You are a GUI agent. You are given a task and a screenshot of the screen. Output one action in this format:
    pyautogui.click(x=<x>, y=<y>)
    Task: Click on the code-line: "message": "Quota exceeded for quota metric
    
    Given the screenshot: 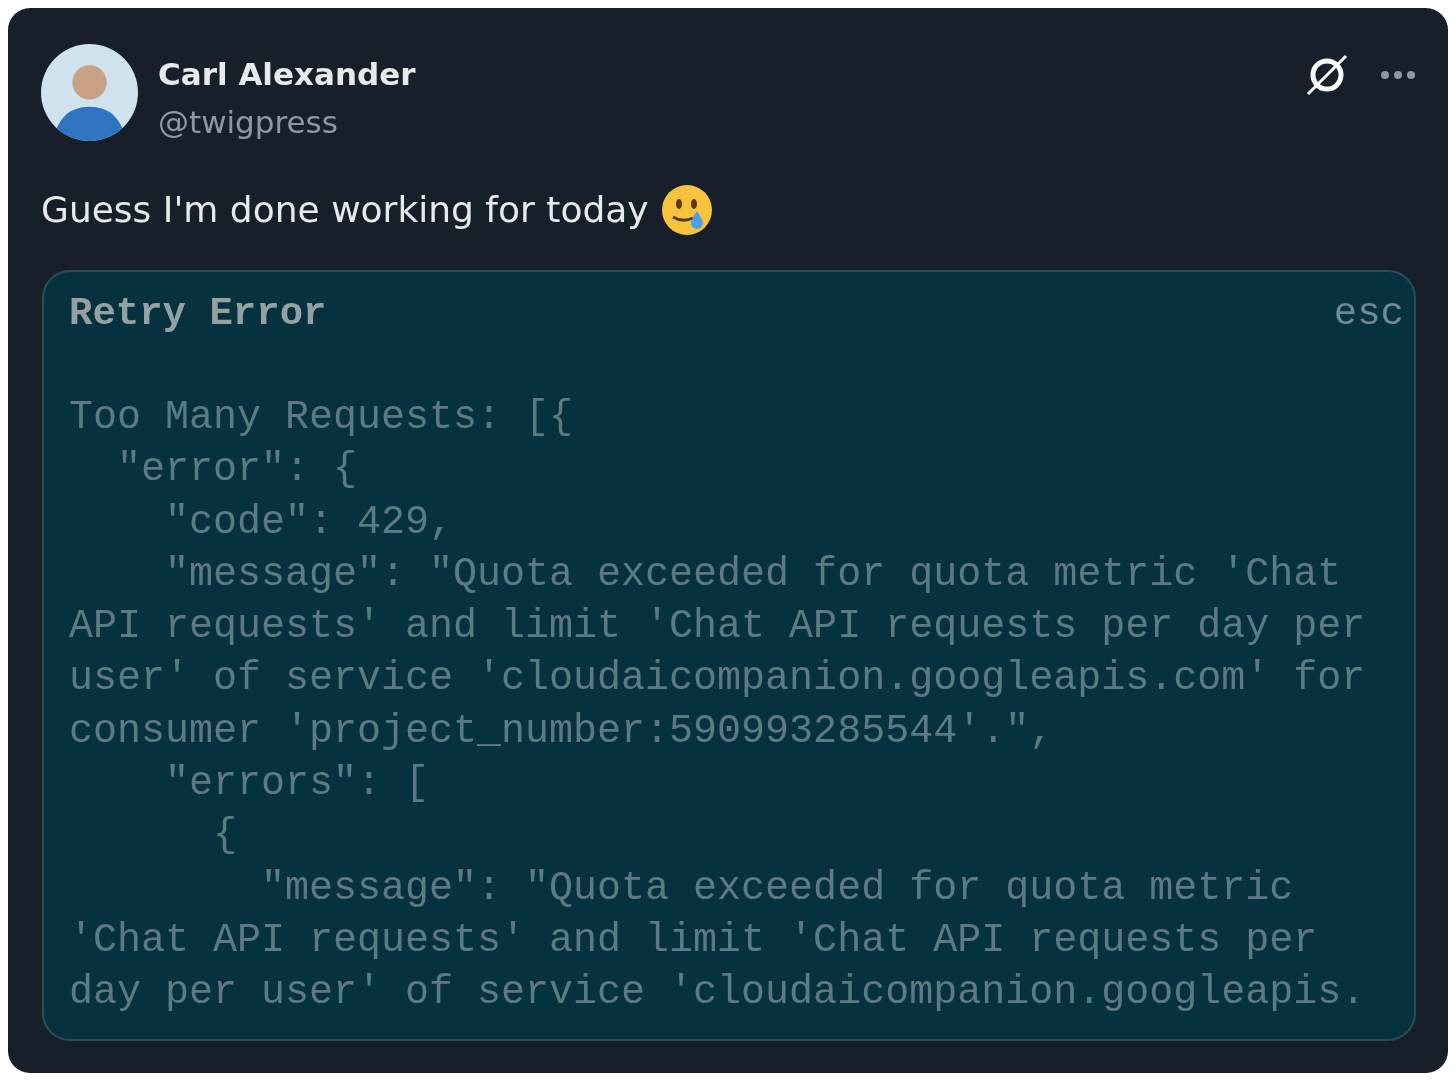 What is the action you would take?
    pyautogui.click(x=777, y=888)
    